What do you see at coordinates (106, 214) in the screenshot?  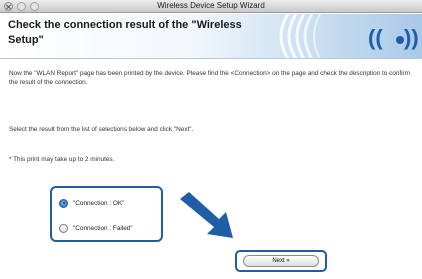 I see `connection-result-options: "Connection : OK" "Connection : Failed"` at bounding box center [106, 214].